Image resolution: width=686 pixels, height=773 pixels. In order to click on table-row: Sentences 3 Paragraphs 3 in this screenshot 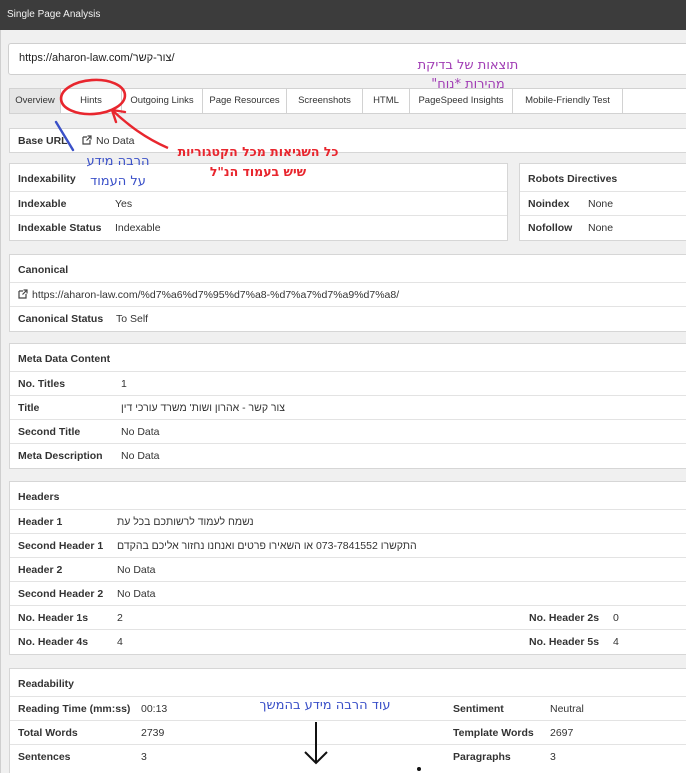, I will do `click(287, 757)`.